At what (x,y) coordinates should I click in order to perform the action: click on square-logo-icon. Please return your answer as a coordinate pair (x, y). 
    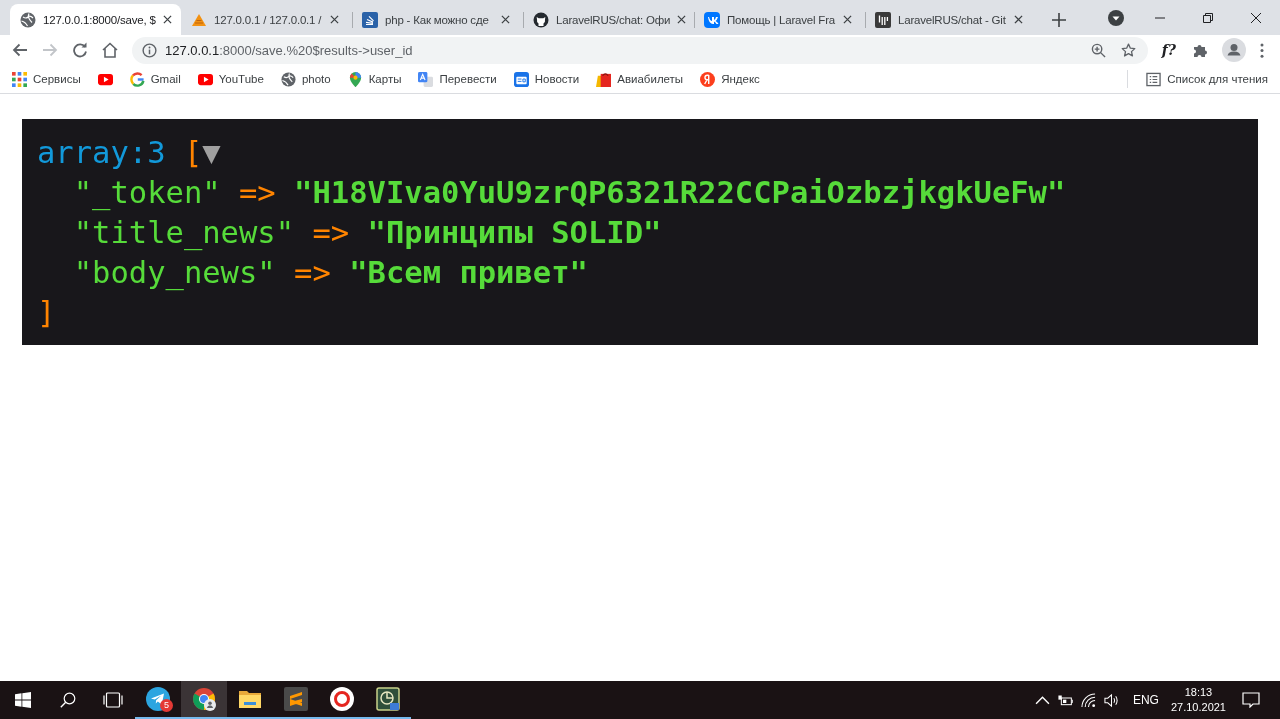
    Looking at the image, I should click on (712, 19).